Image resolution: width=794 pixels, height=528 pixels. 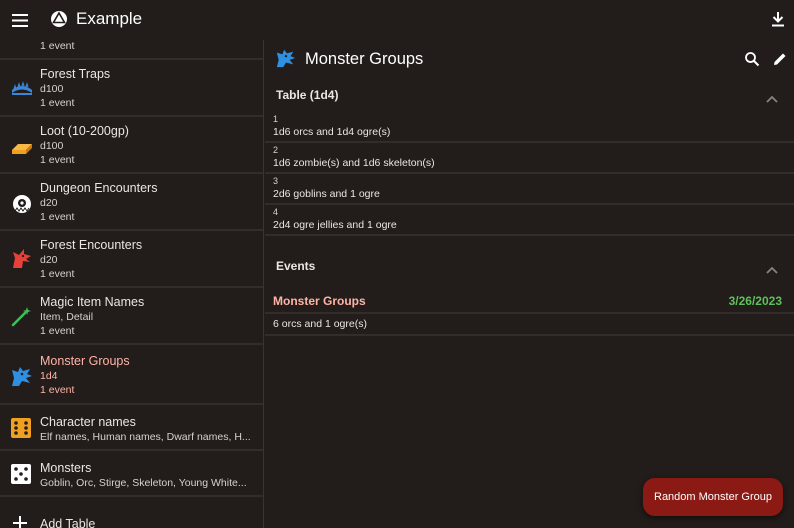 What do you see at coordinates (529, 189) in the screenshot?
I see `table-row: 3 2d6 goblins and 1 ogre` at bounding box center [529, 189].